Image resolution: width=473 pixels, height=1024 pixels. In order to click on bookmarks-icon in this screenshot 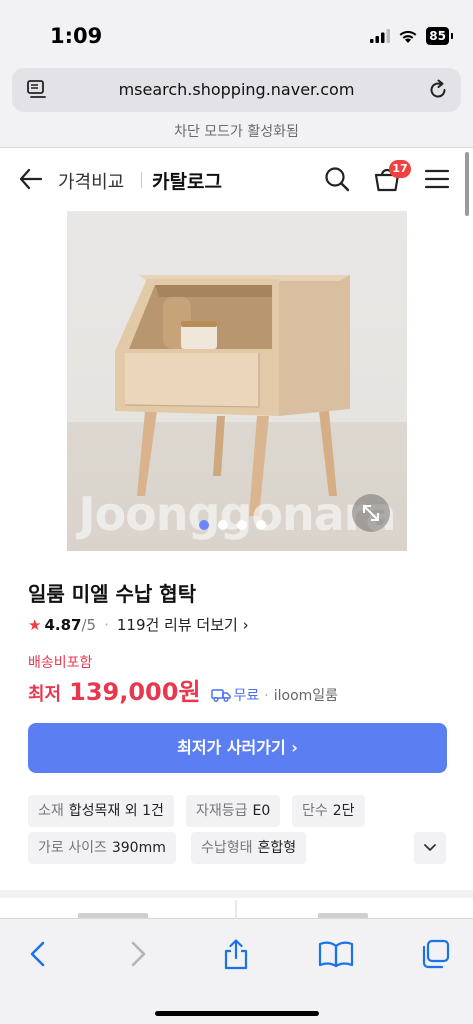, I will do `click(336, 954)`.